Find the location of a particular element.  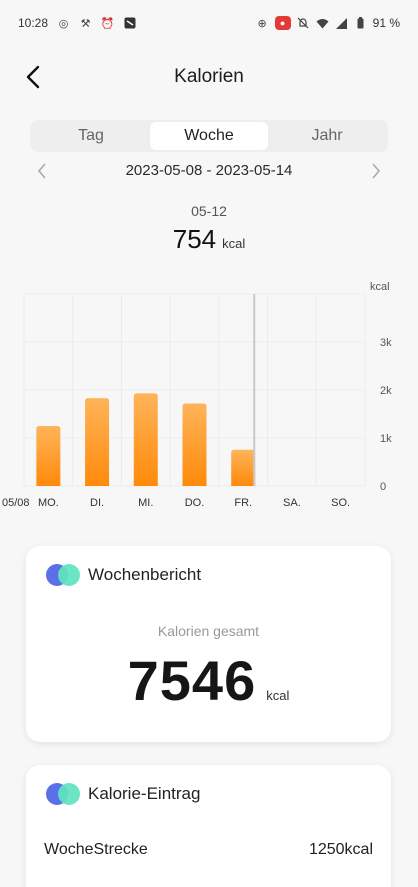

signal-tool-icon: ⚒ is located at coordinates (85, 23).